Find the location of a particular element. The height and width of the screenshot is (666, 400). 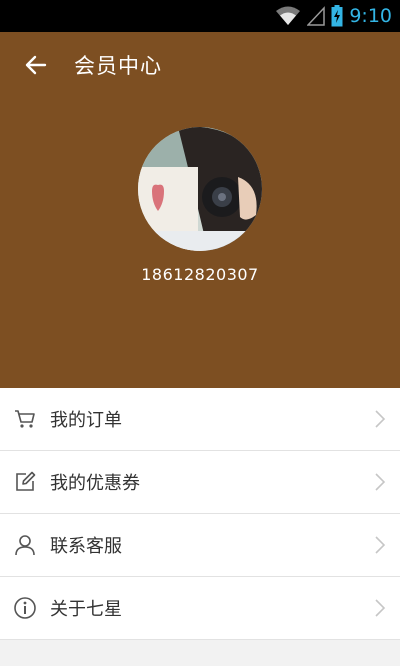

avatar is located at coordinates (200, 189).